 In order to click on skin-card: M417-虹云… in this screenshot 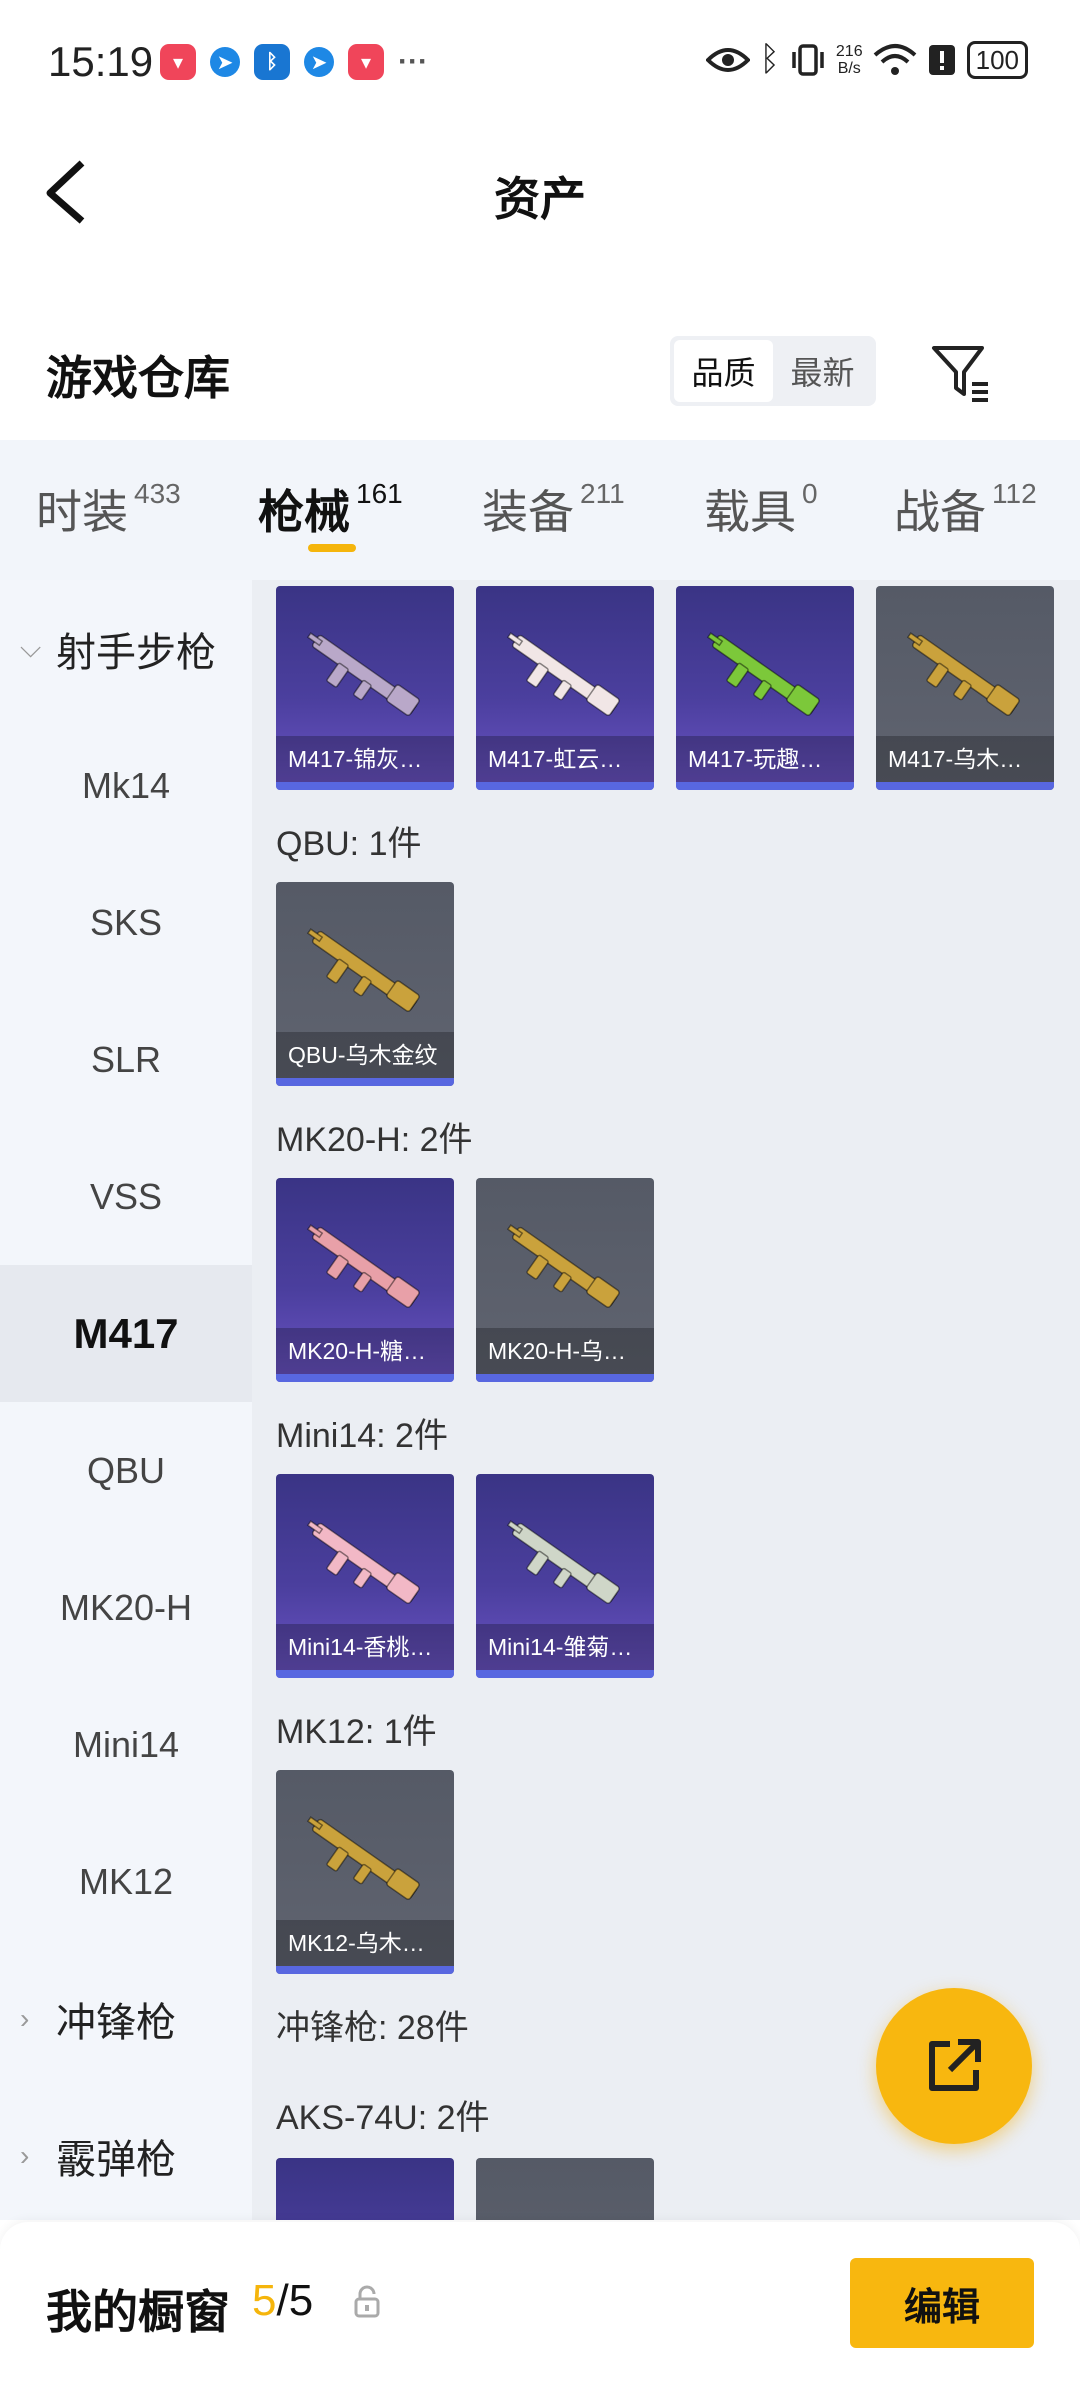, I will do `click(565, 688)`.